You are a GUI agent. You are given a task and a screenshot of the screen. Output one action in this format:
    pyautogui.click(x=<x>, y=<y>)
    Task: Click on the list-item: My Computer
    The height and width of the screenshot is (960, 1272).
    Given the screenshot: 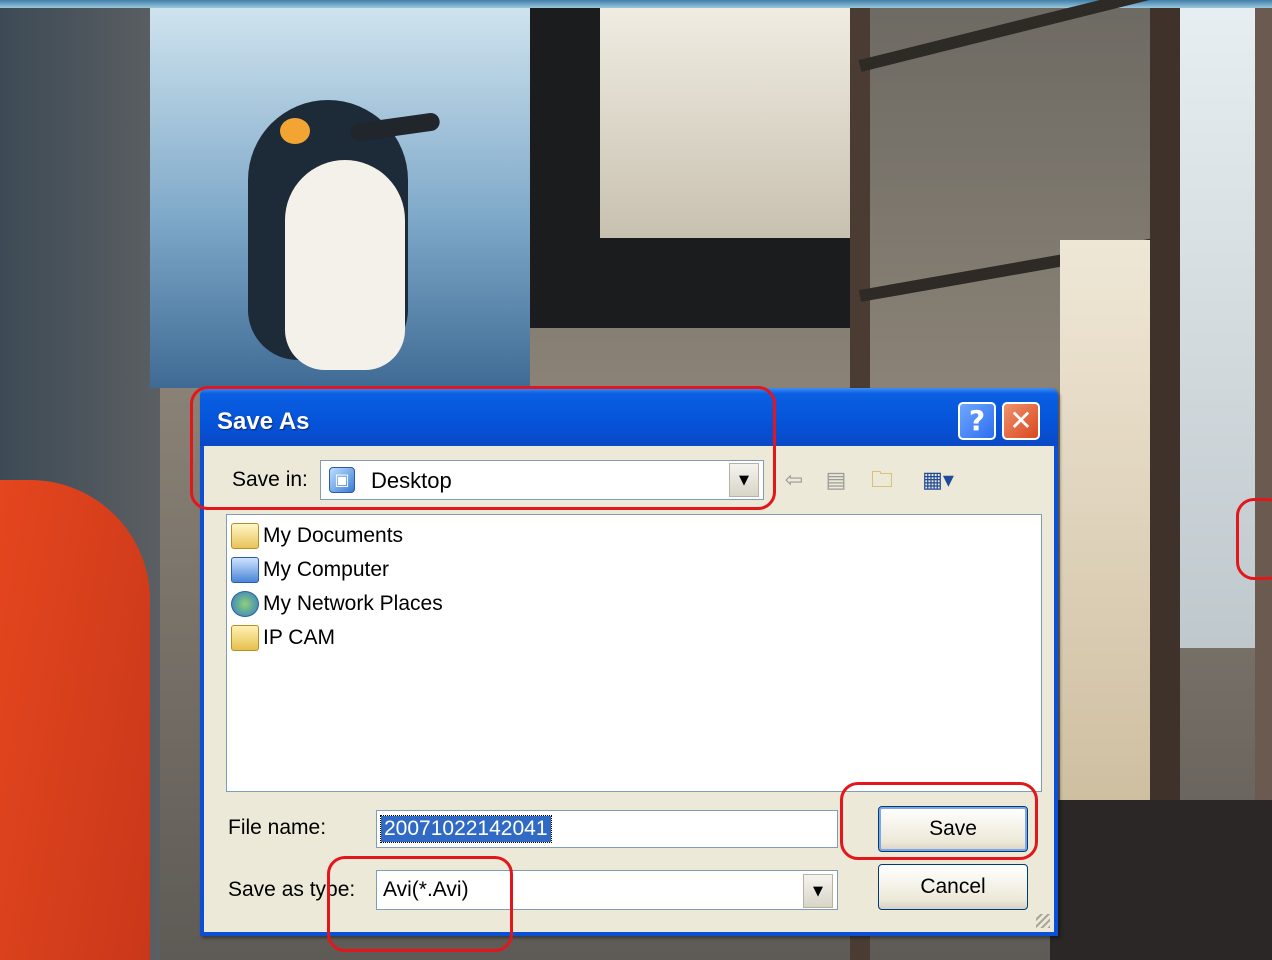 What is the action you would take?
    pyautogui.click(x=310, y=570)
    